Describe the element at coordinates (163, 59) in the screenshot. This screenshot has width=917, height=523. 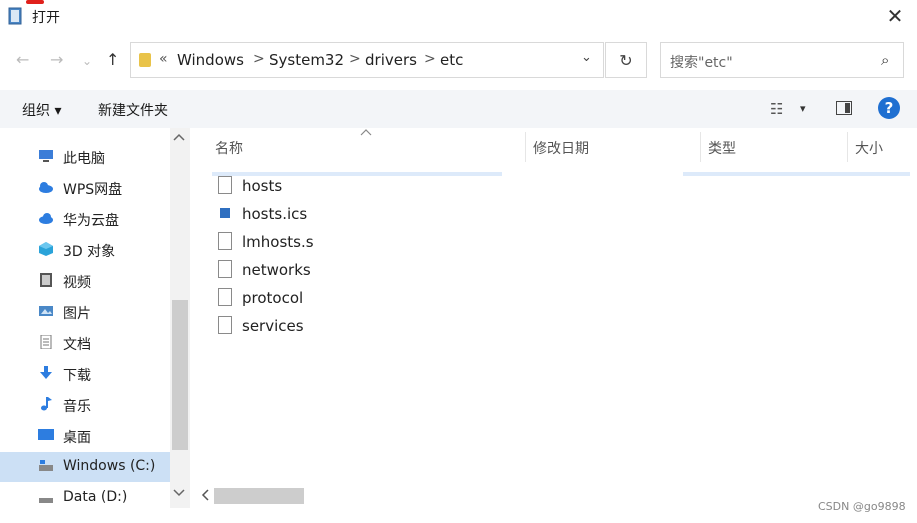
I see `breadcrumb-overflow: «` at that location.